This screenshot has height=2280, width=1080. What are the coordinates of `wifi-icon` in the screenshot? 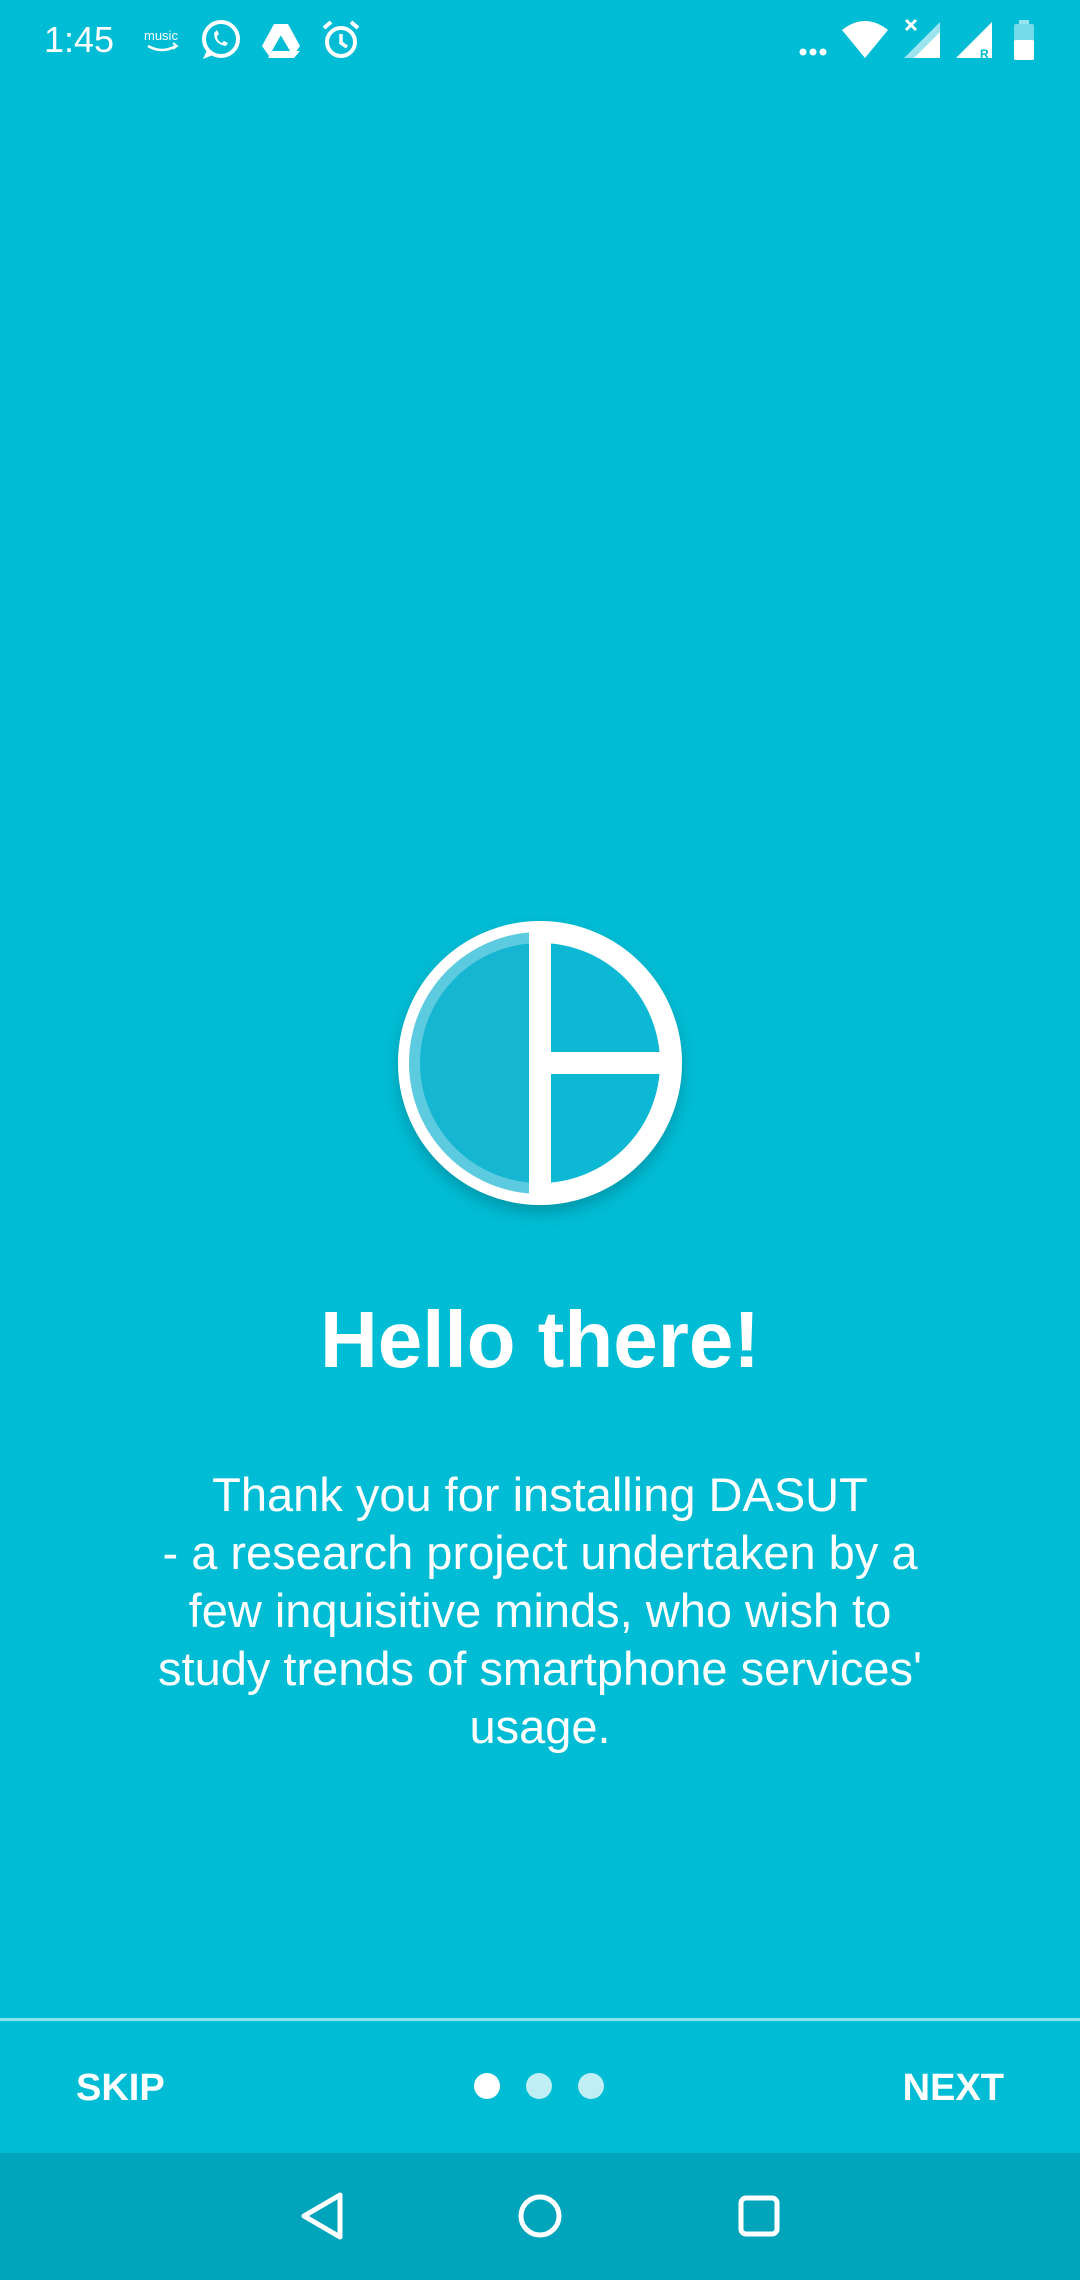 It's located at (865, 40).